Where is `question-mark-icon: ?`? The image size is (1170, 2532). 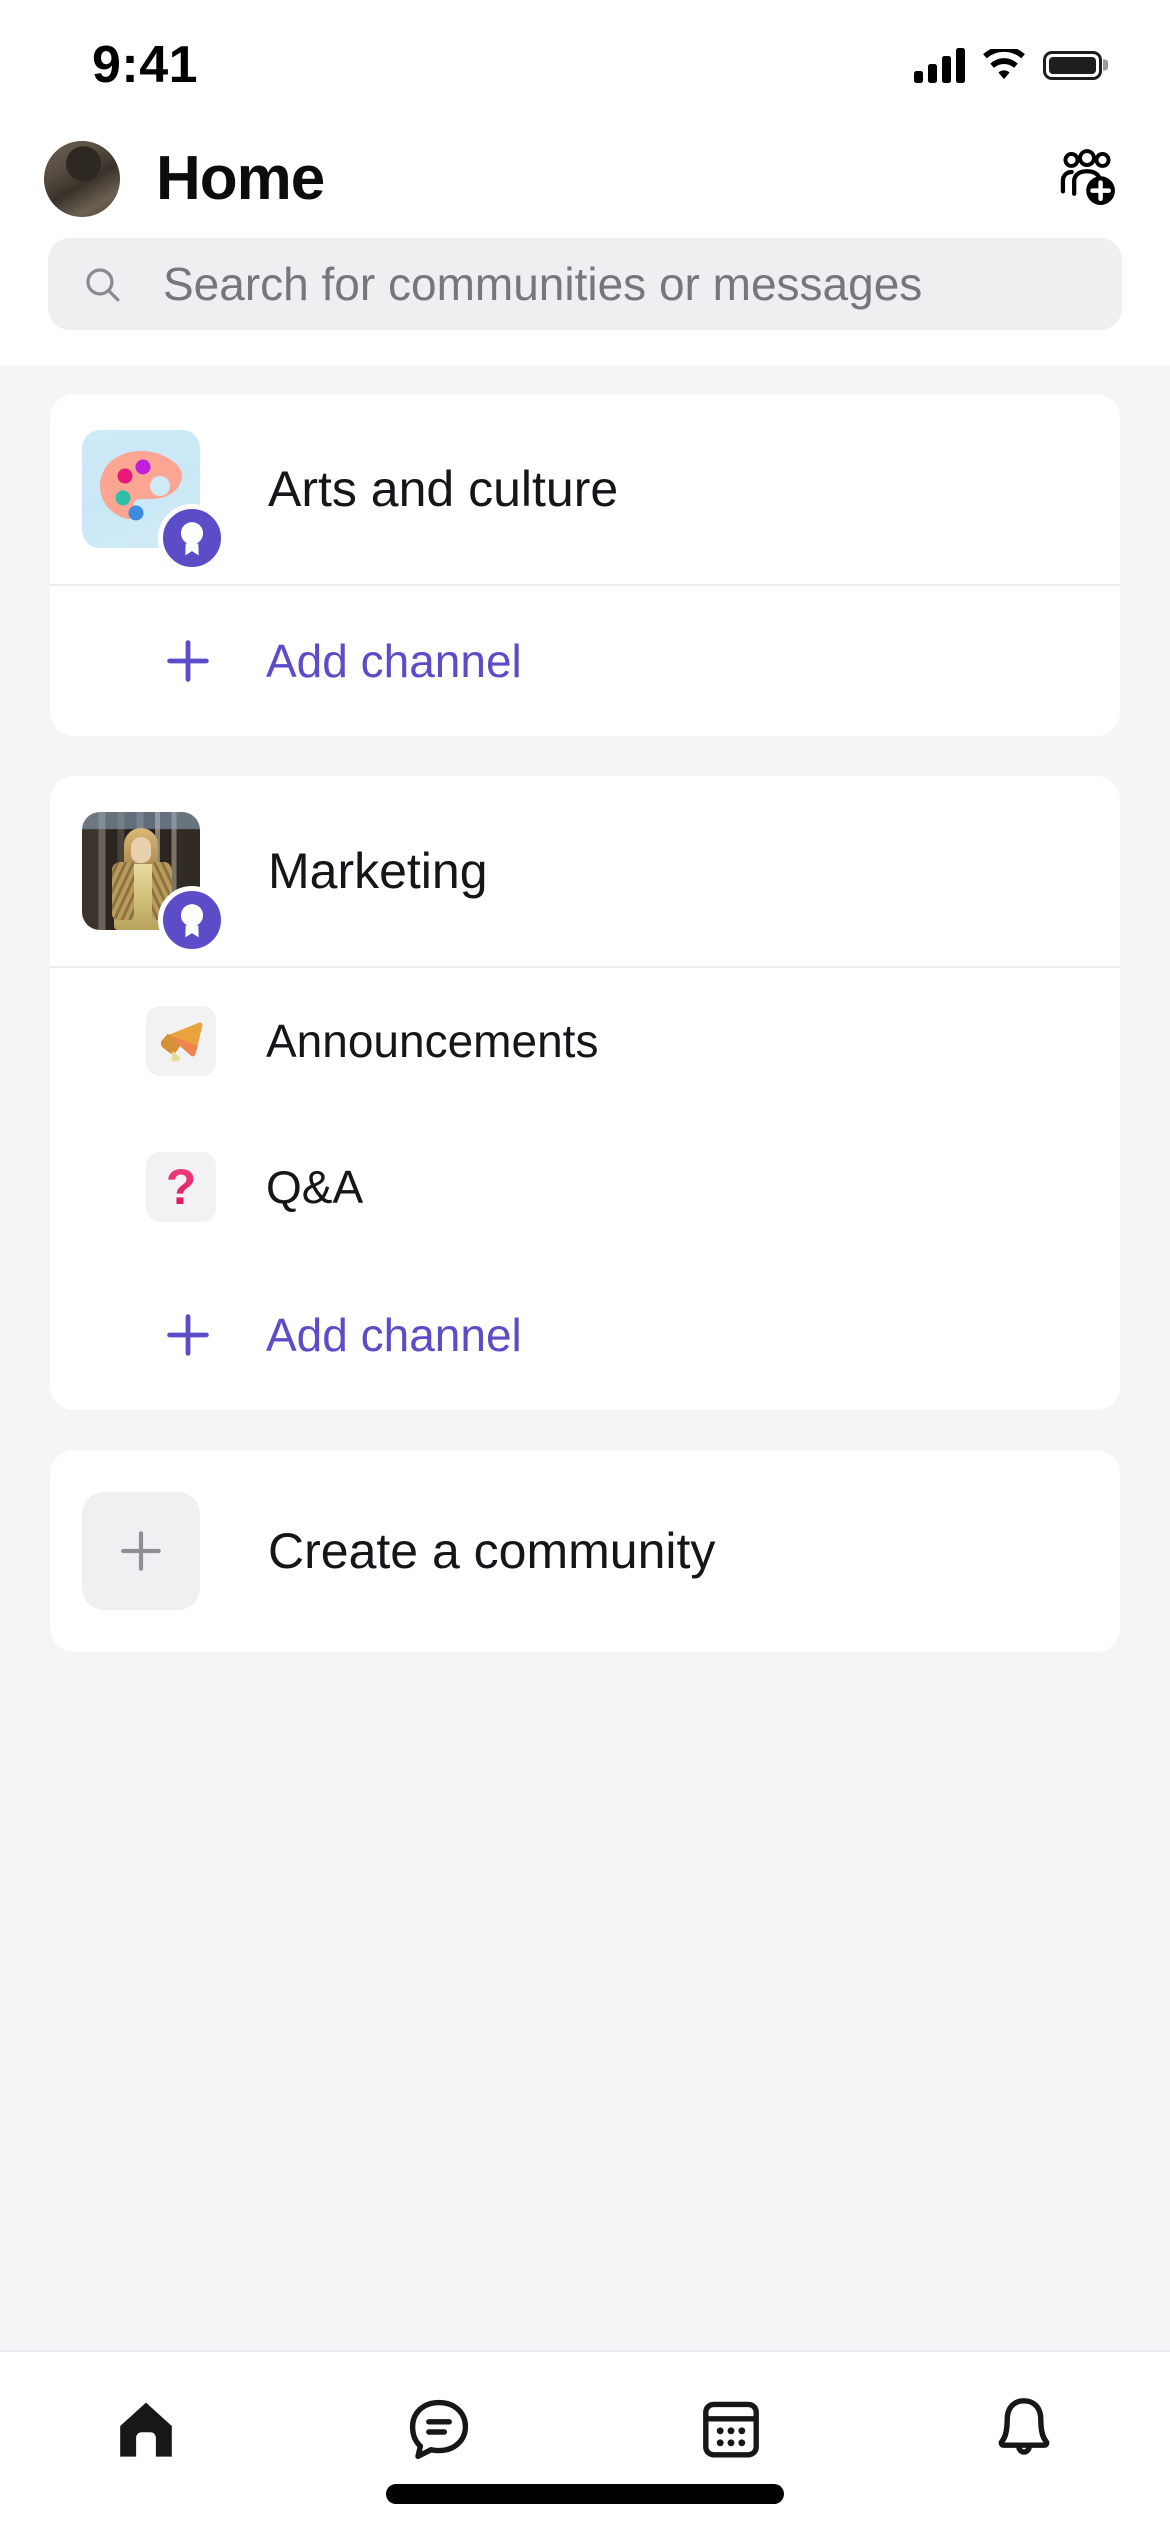 question-mark-icon: ? is located at coordinates (181, 1187).